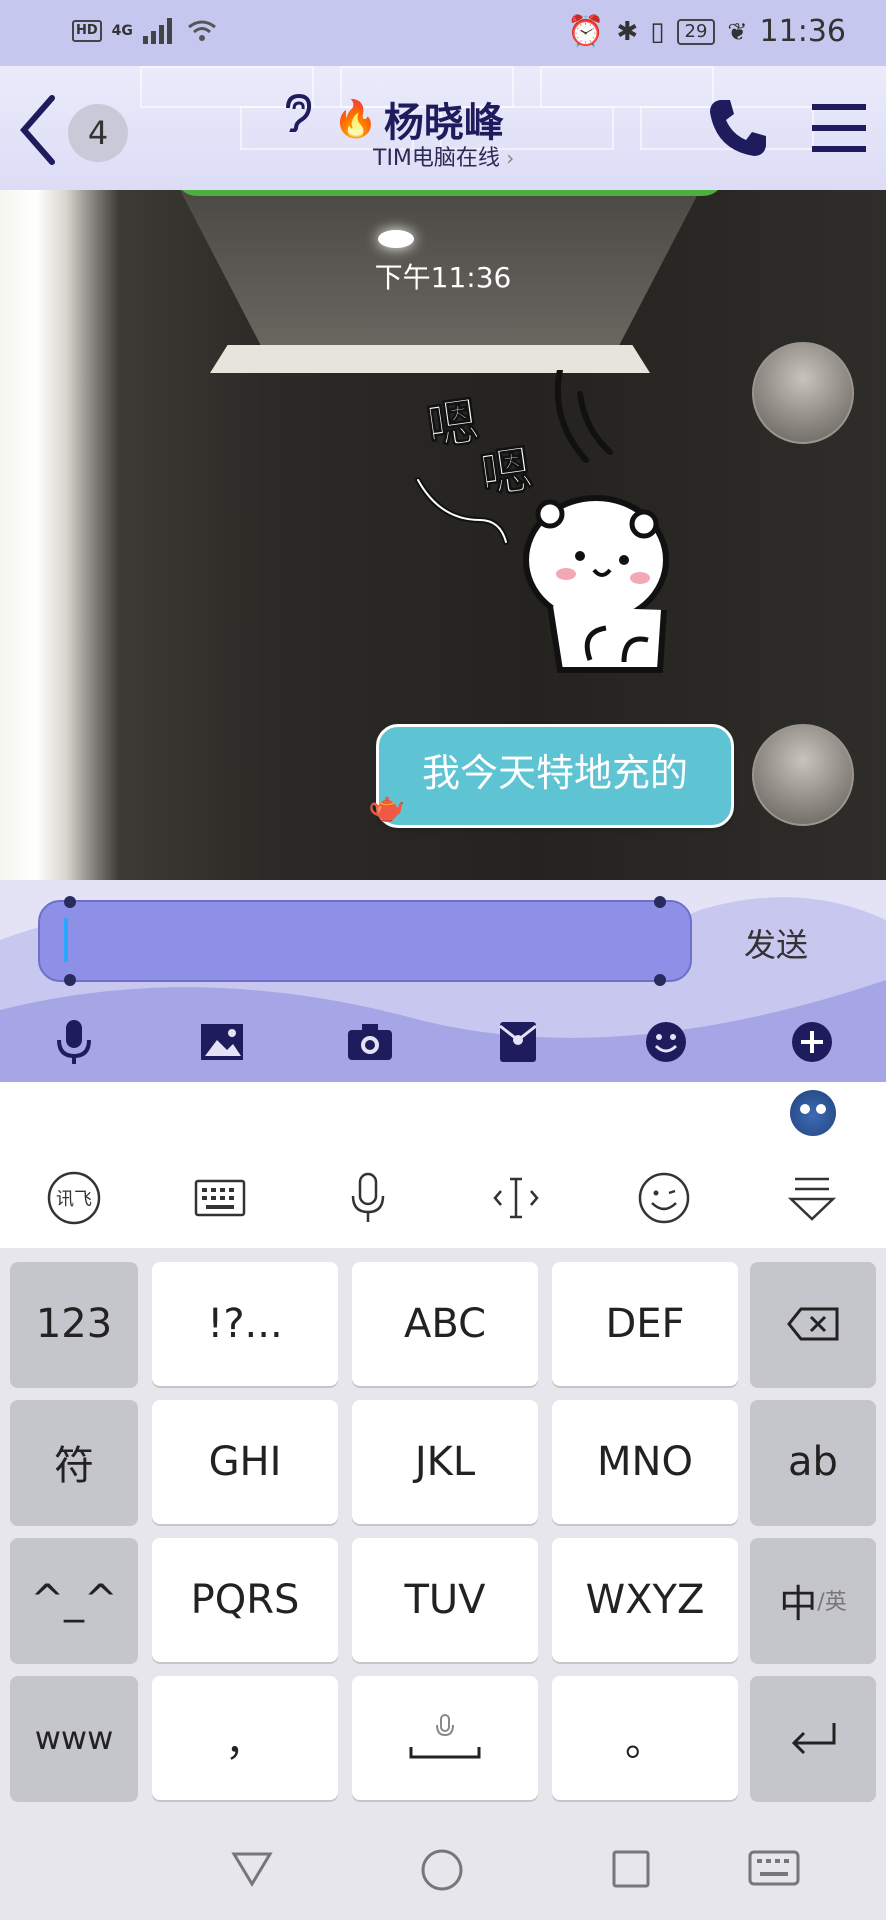 This screenshot has height=1920, width=886. I want to click on hd-indicator: HD, so click(87, 31).